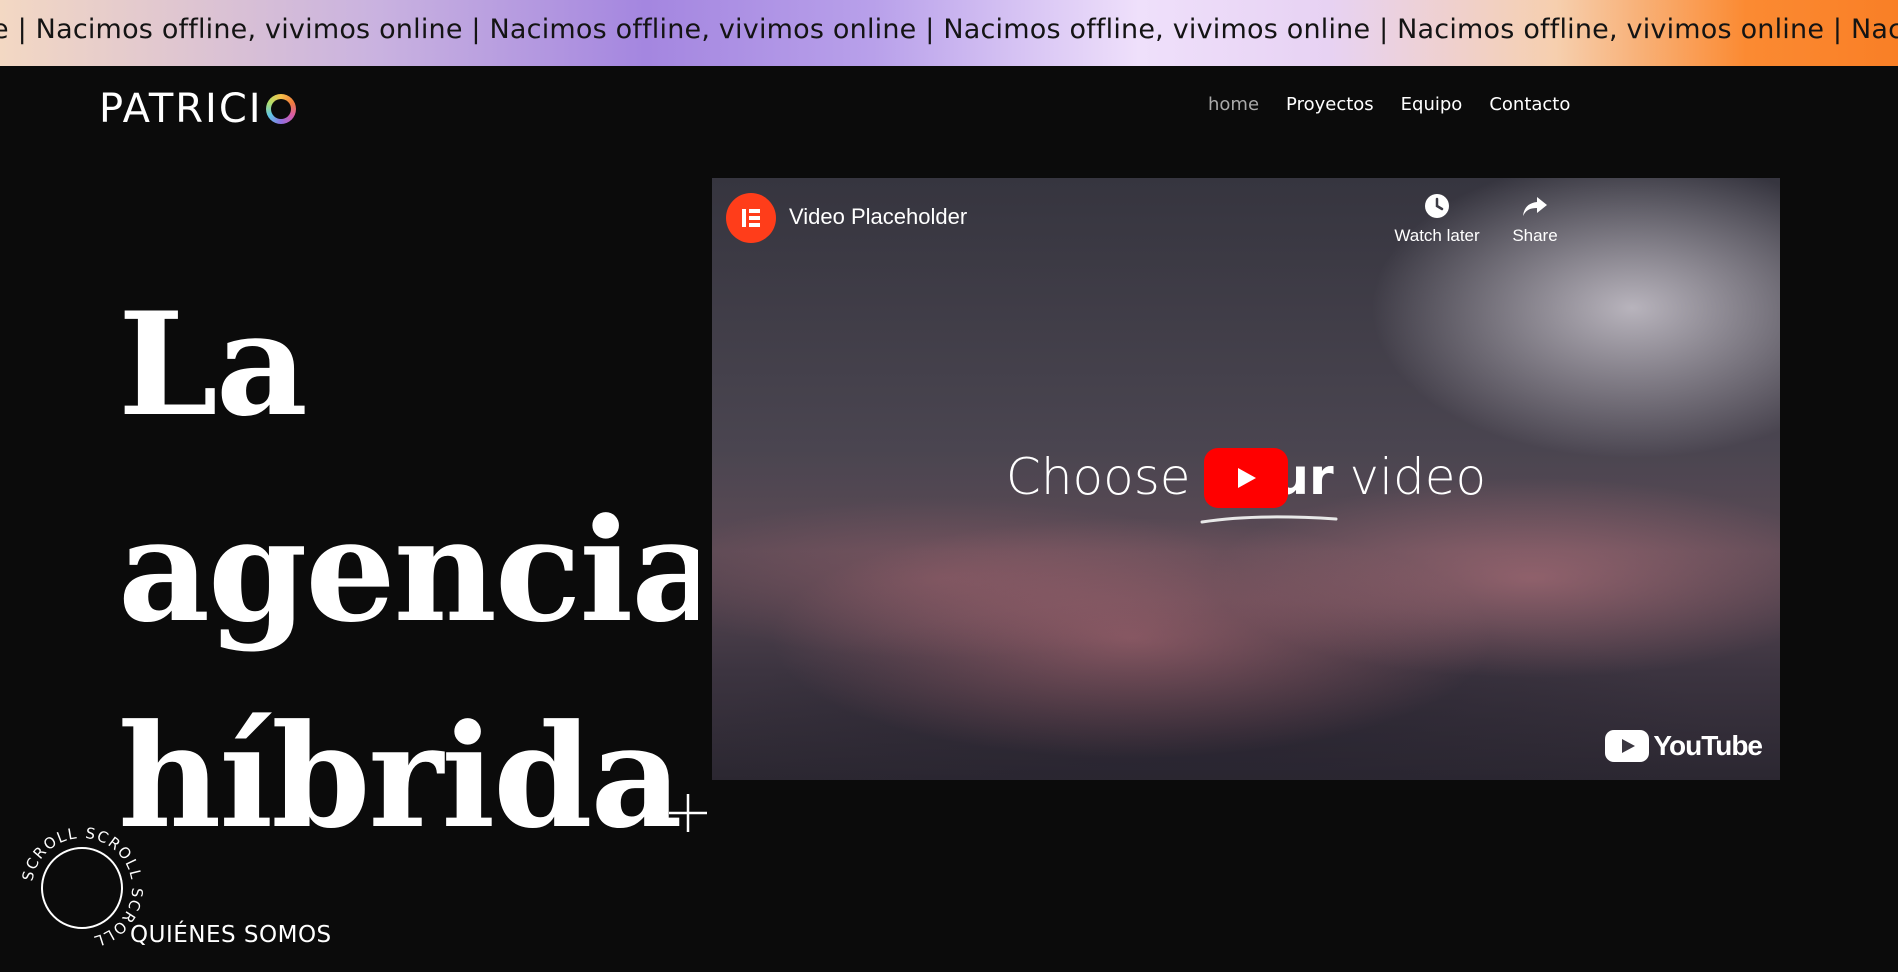  I want to click on nav-home: home, so click(1233, 104).